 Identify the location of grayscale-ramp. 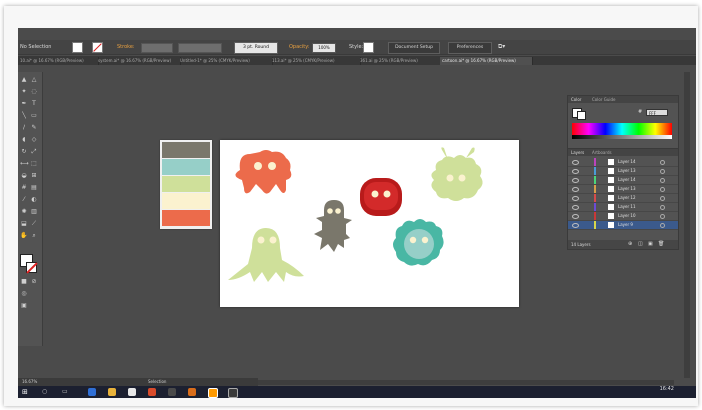
(622, 137).